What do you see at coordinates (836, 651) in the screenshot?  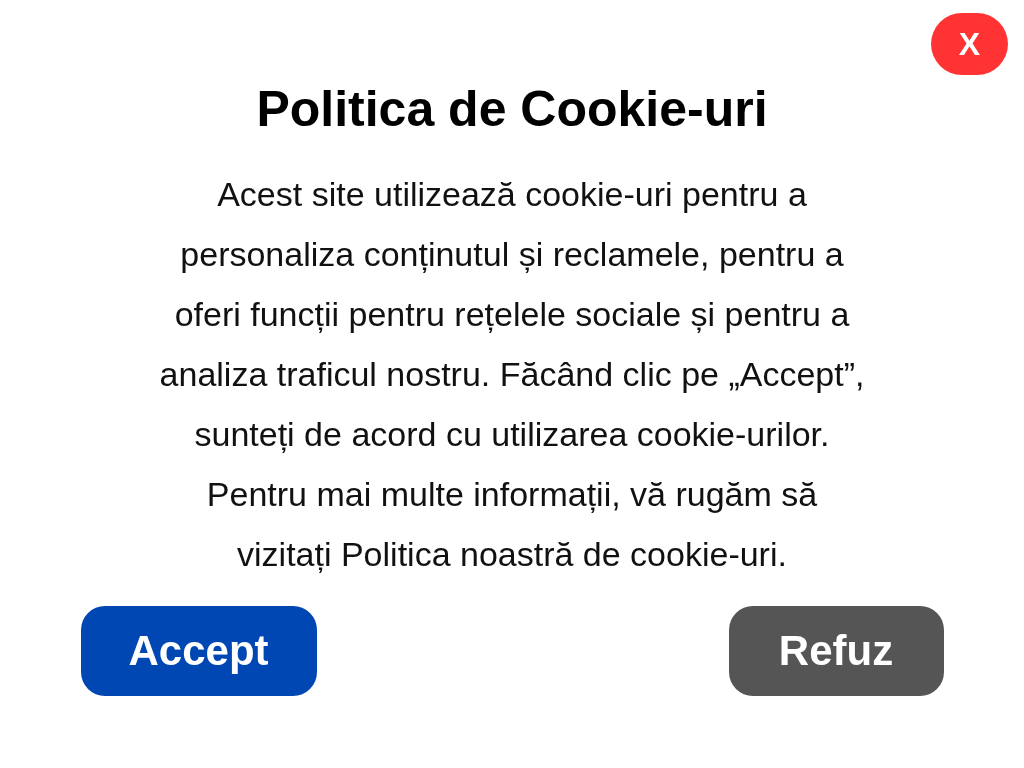 I see `decline-button: Refuz` at bounding box center [836, 651].